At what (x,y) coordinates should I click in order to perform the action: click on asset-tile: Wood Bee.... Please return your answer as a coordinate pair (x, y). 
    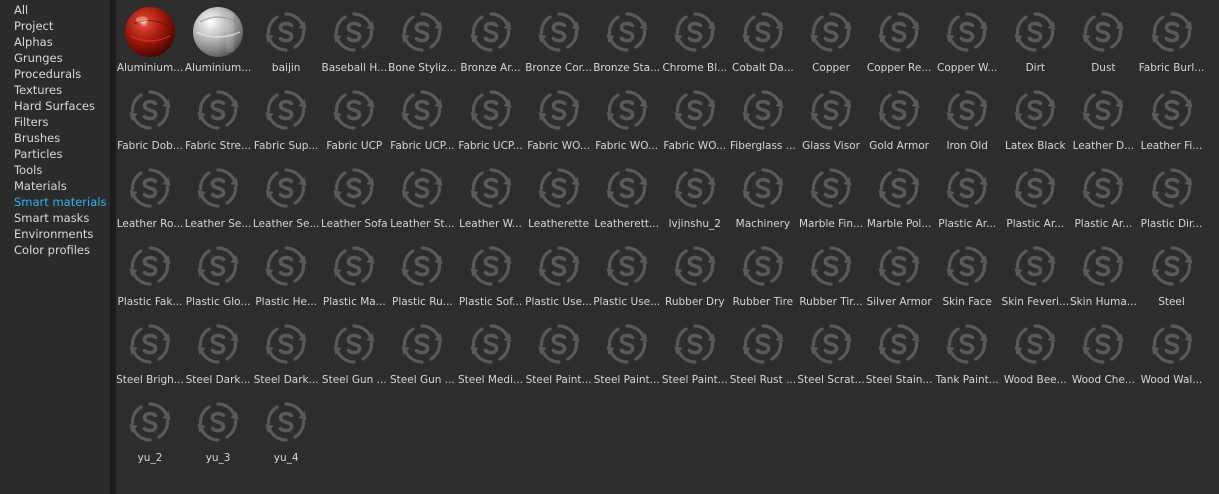
    Looking at the image, I should click on (1035, 353).